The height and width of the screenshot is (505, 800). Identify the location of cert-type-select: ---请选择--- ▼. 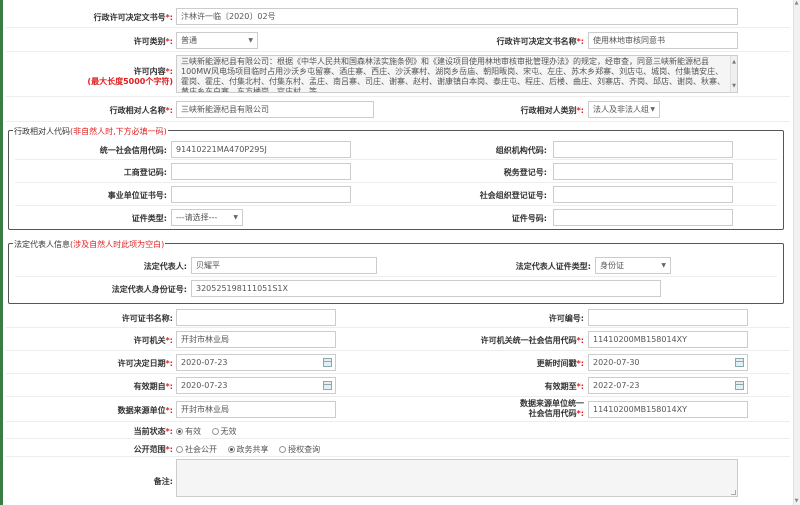
(207, 217).